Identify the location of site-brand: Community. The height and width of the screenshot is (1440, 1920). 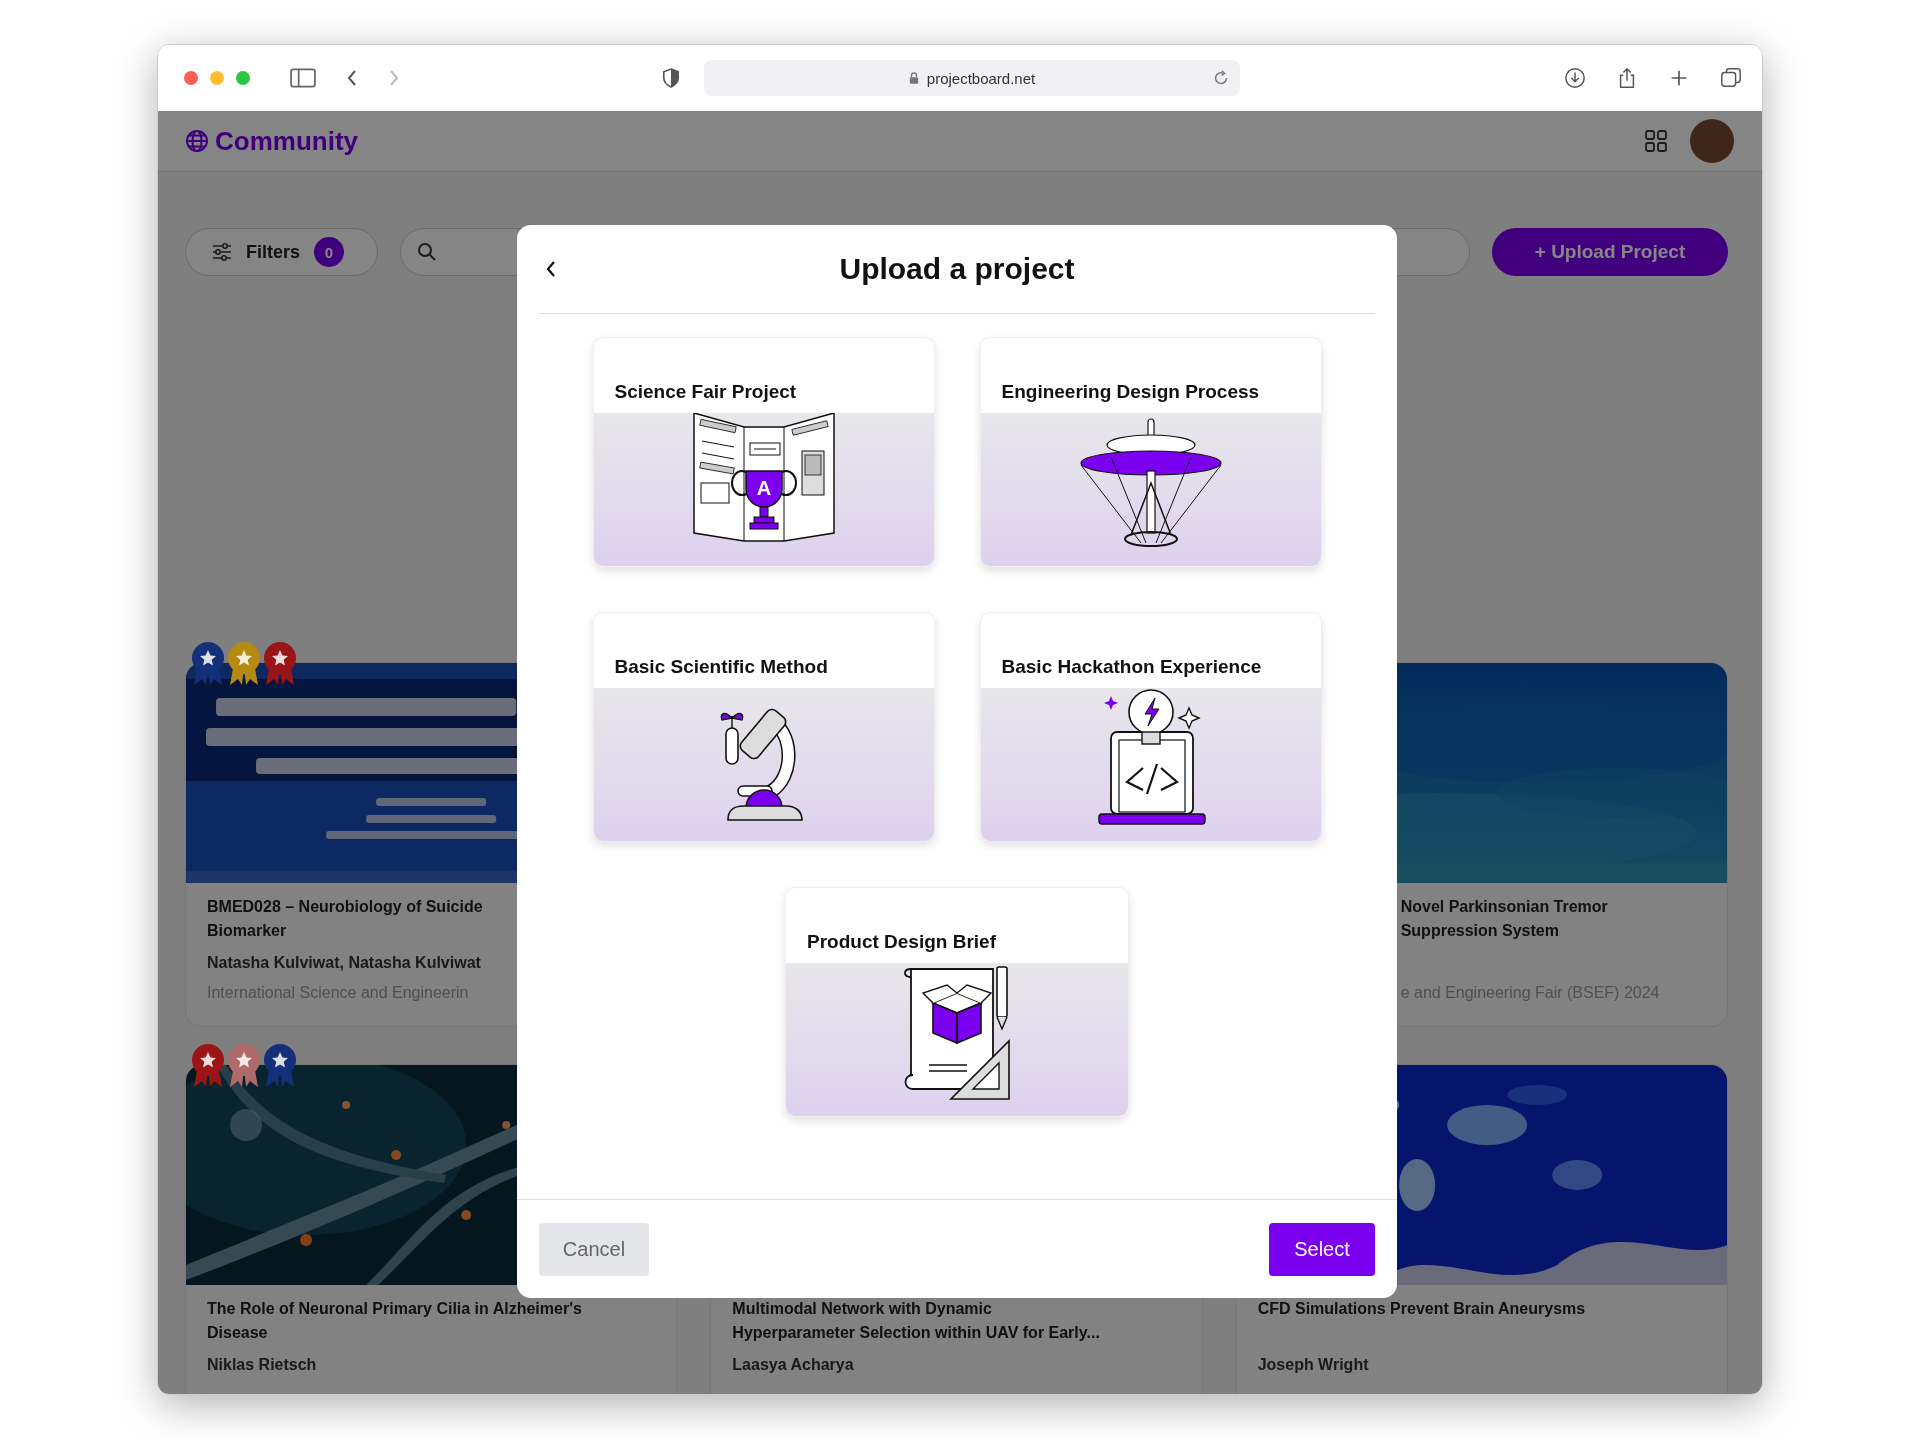
(286, 141).